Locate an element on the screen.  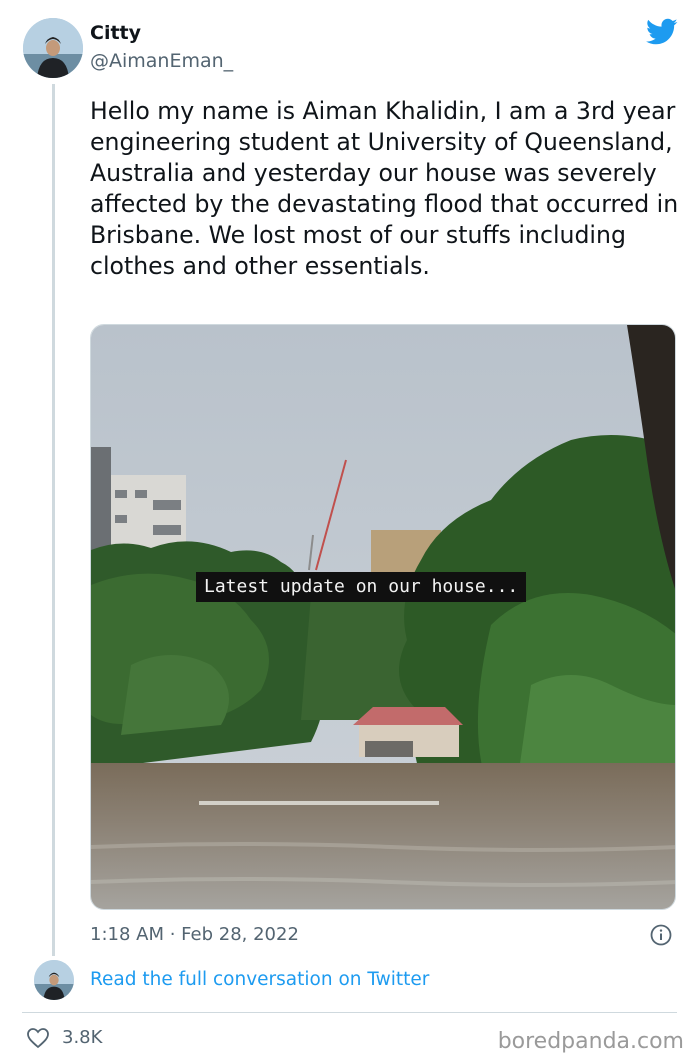
thread-line is located at coordinates (53, 520).